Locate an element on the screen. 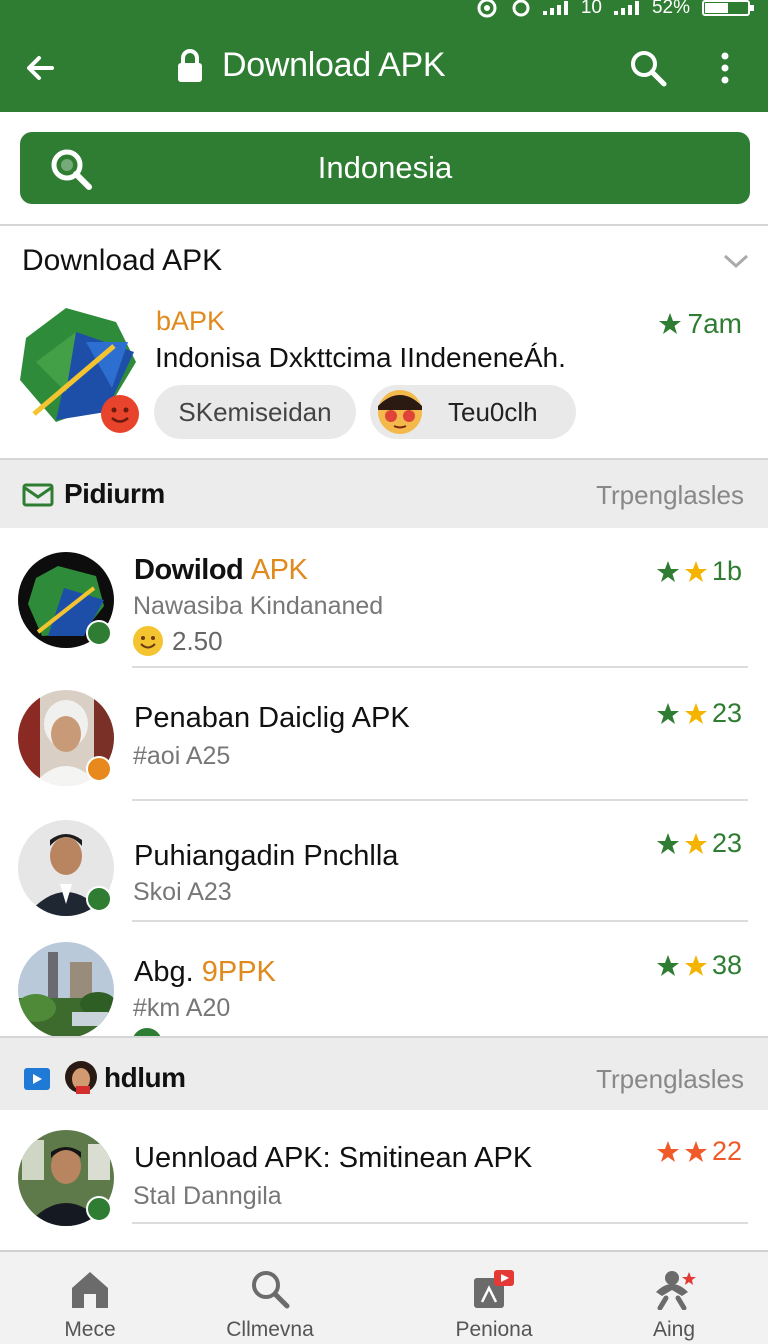 The height and width of the screenshot is (1344, 768). app-bar-row: Download APK is located at coordinates (384, 67).